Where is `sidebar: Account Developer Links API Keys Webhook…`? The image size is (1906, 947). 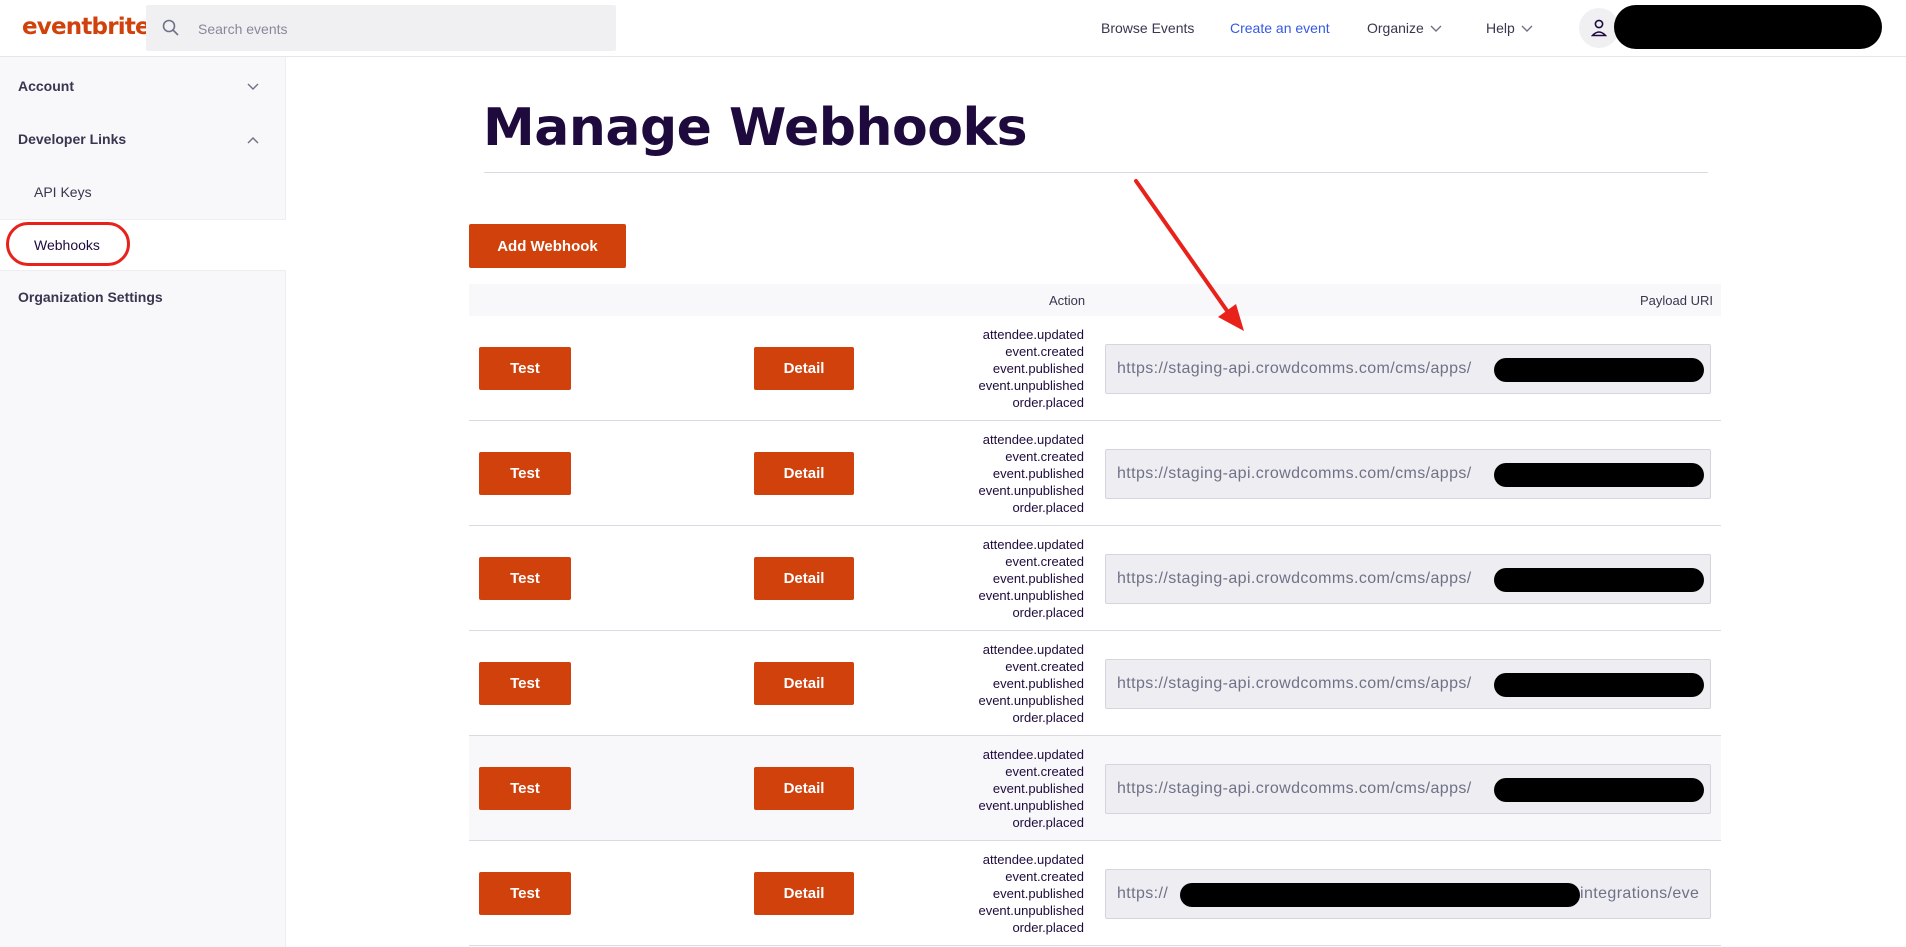 sidebar: Account Developer Links API Keys Webhook… is located at coordinates (143, 502).